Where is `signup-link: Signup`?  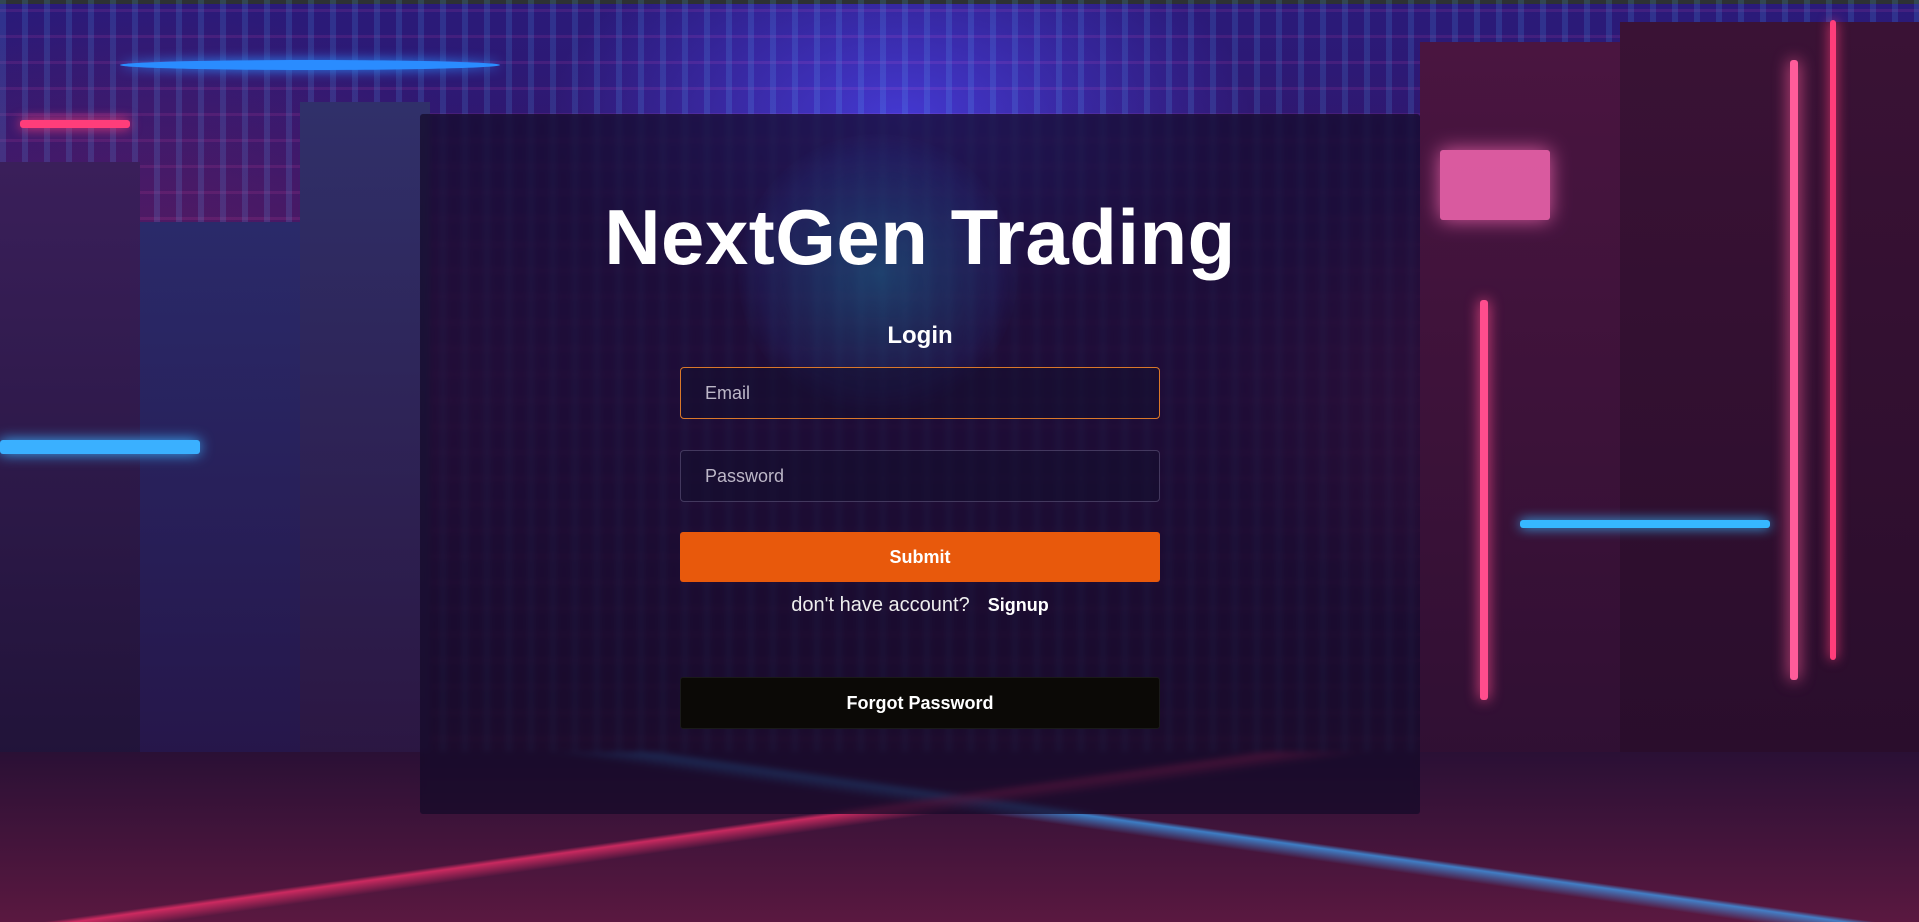
signup-link: Signup is located at coordinates (1018, 605).